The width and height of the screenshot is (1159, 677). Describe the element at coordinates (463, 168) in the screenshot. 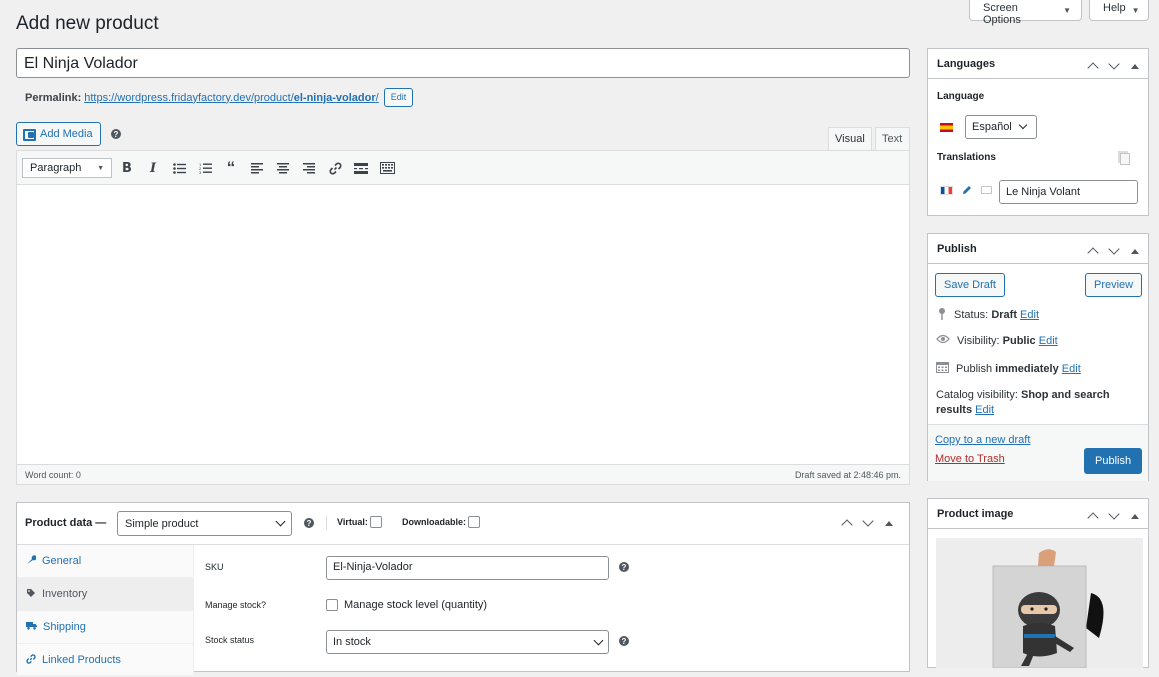

I see `editor-toolbar: Paragraph ▼ B I 123 “` at that location.